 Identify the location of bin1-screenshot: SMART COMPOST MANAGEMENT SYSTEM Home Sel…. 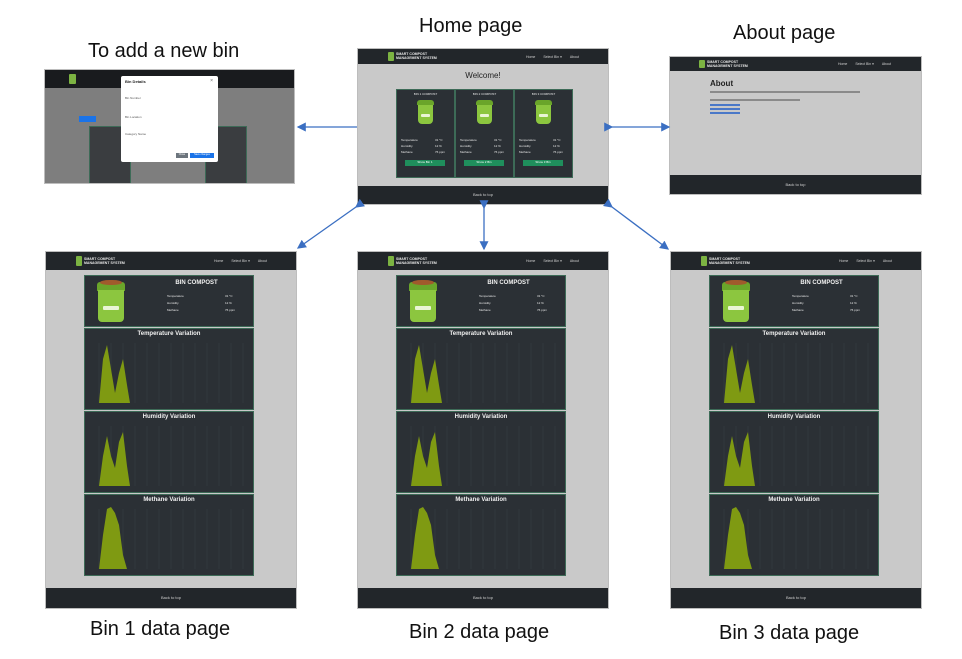
(171, 430).